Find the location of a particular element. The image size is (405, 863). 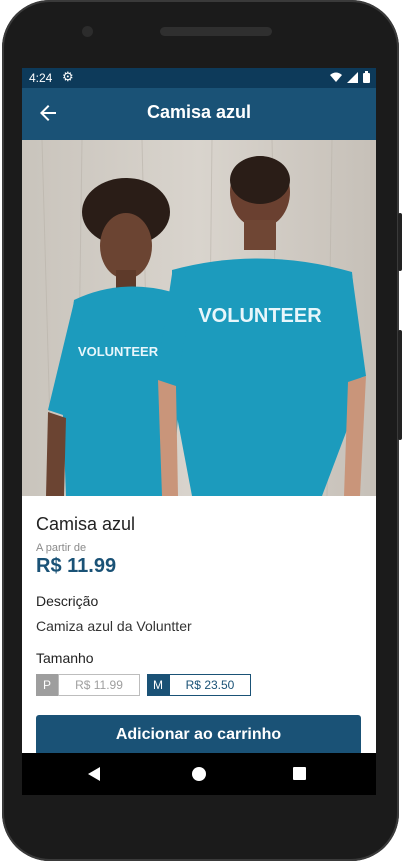

app-bar: Camisa azul is located at coordinates (199, 114).